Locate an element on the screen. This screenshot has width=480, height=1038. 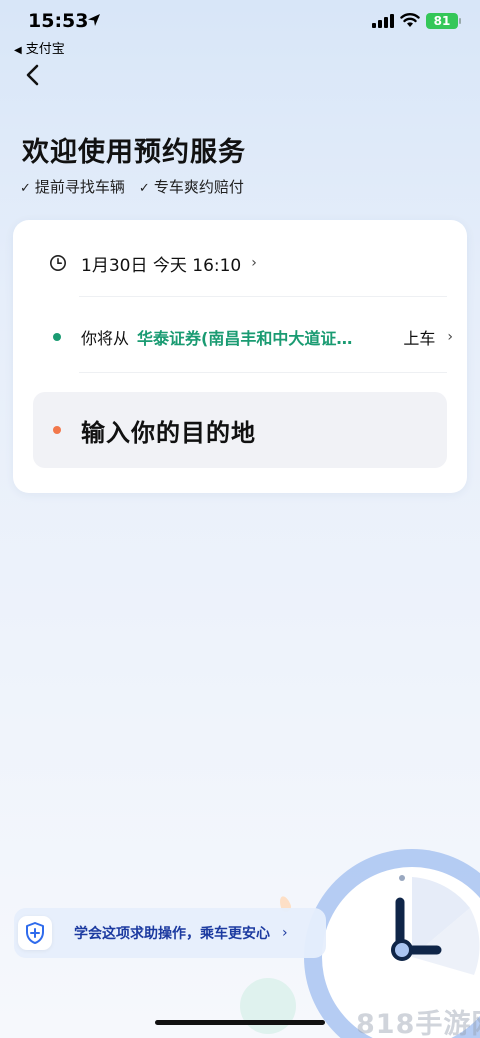
back-app-label: 支付宝 is located at coordinates (45, 49).